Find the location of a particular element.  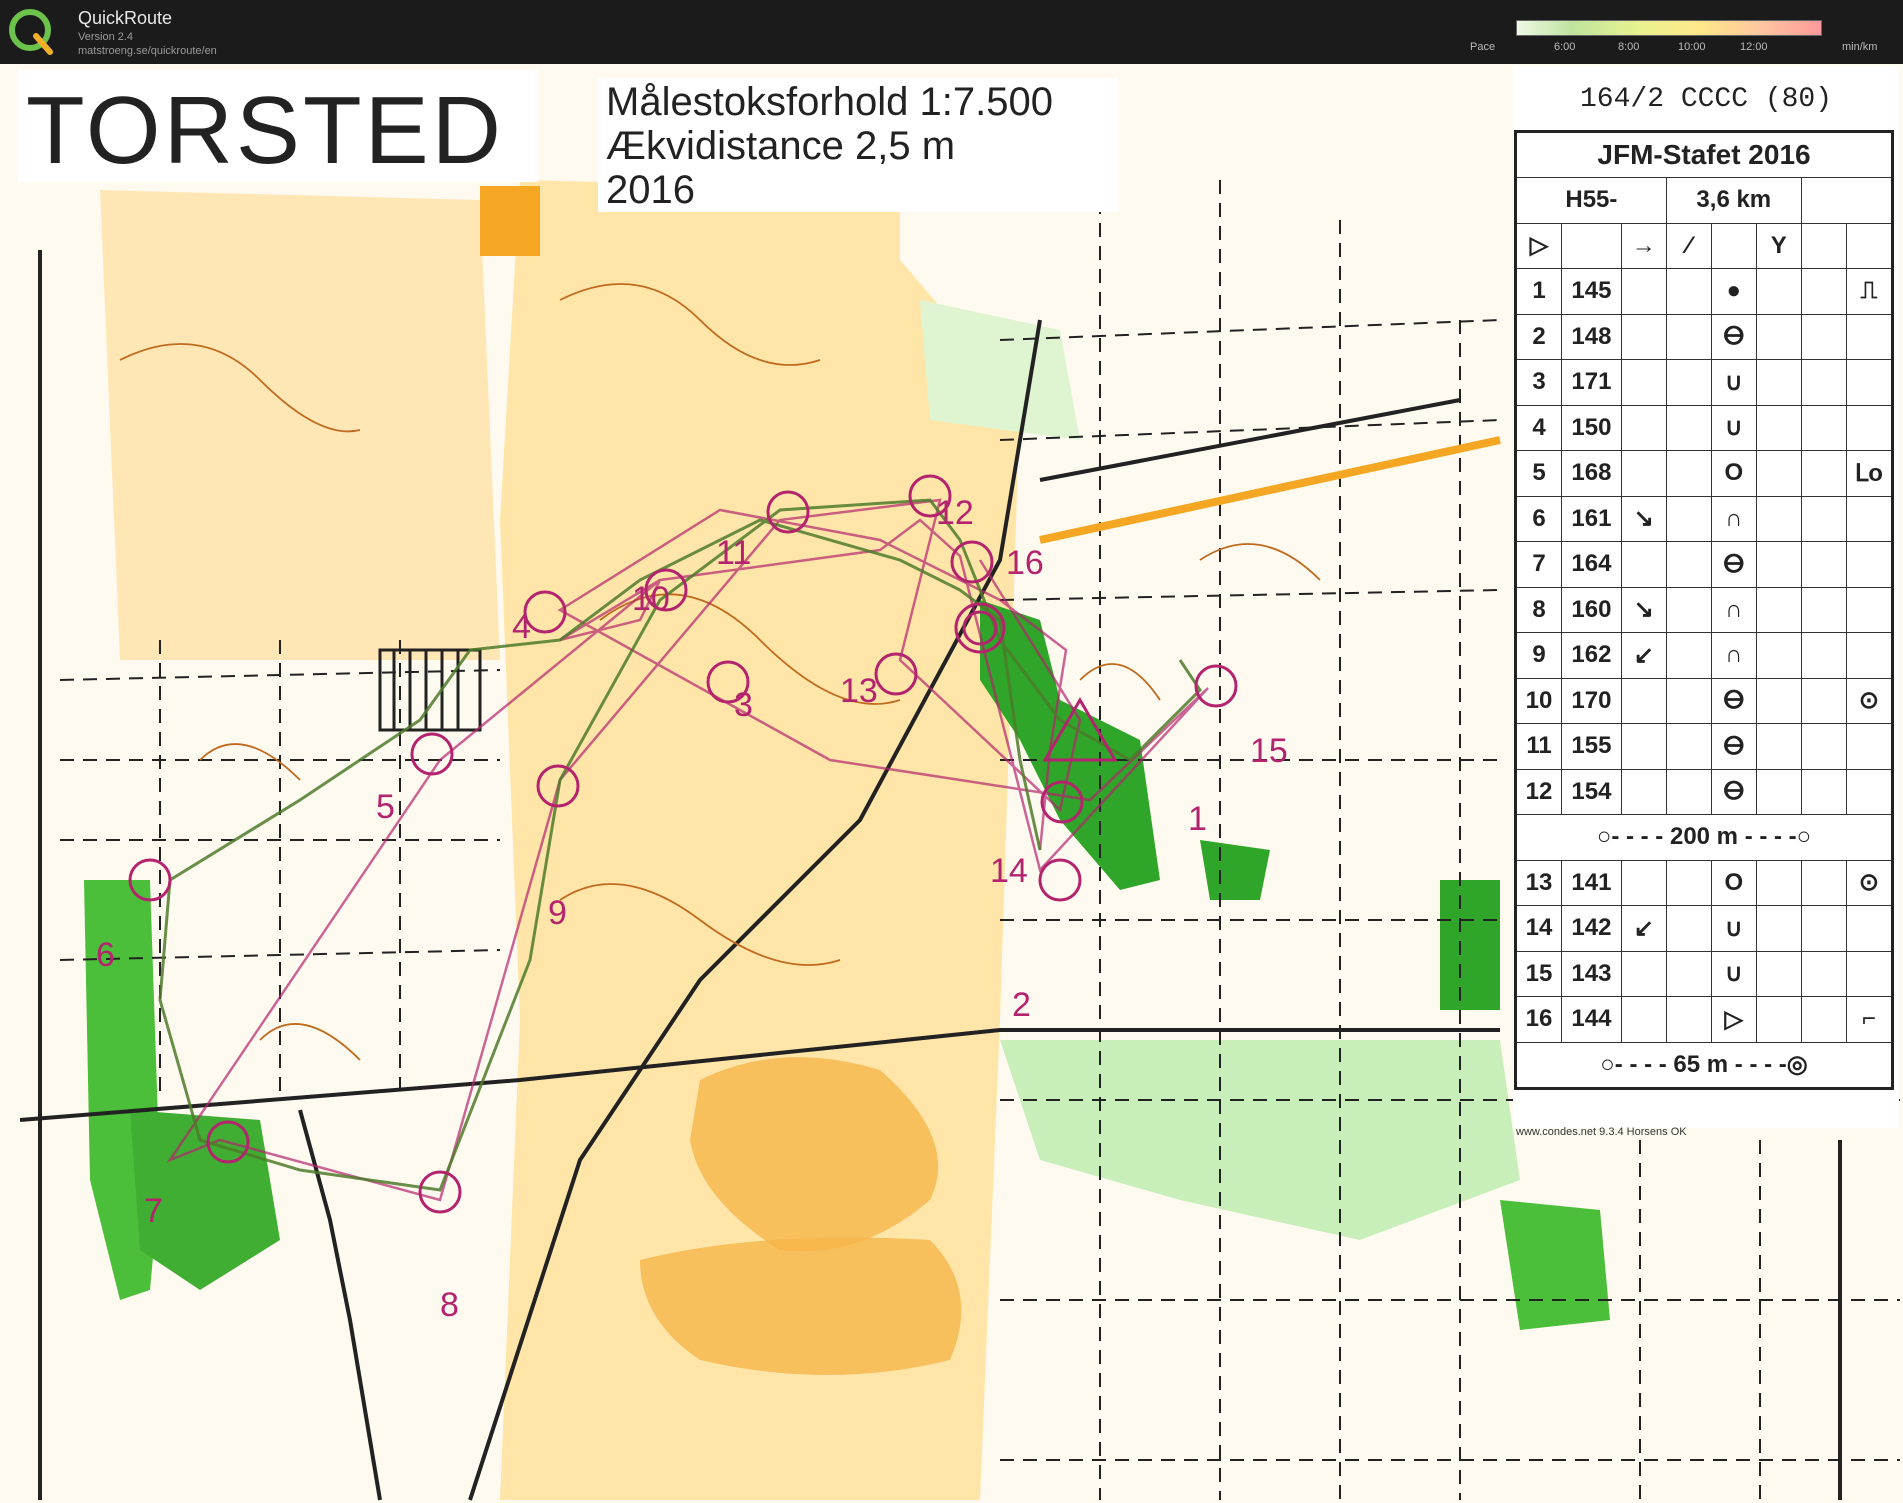

control-label: 2 is located at coordinates (1021, 1005).